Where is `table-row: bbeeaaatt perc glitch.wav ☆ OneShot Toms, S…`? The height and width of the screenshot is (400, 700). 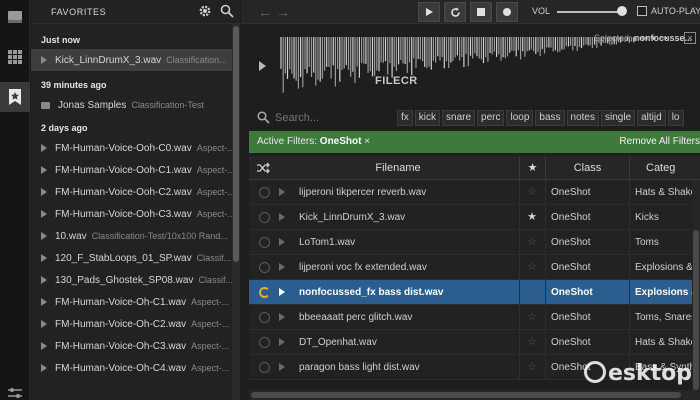 table-row: bbeeaaatt perc glitch.wav ☆ OneShot Toms, S… is located at coordinates (474, 317).